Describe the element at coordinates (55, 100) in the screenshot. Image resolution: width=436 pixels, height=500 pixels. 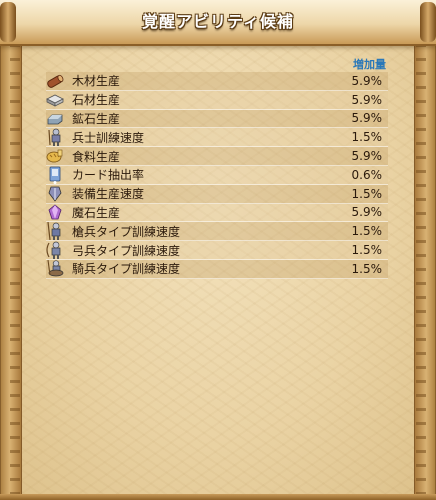
I see `stone-block-icon` at that location.